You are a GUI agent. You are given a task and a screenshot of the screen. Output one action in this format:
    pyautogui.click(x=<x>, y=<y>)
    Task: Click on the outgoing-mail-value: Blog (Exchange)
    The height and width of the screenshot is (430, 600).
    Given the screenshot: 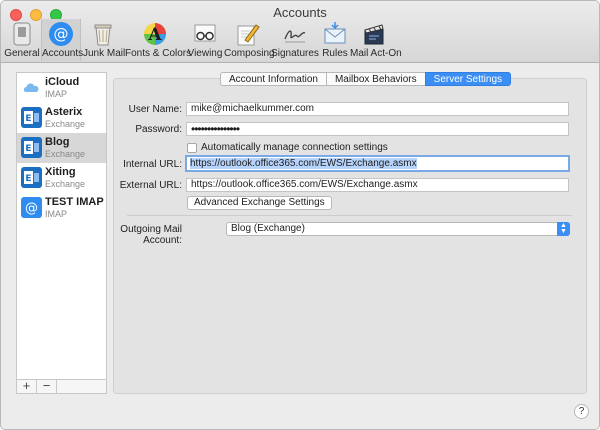 What is the action you would take?
    pyautogui.click(x=268, y=228)
    